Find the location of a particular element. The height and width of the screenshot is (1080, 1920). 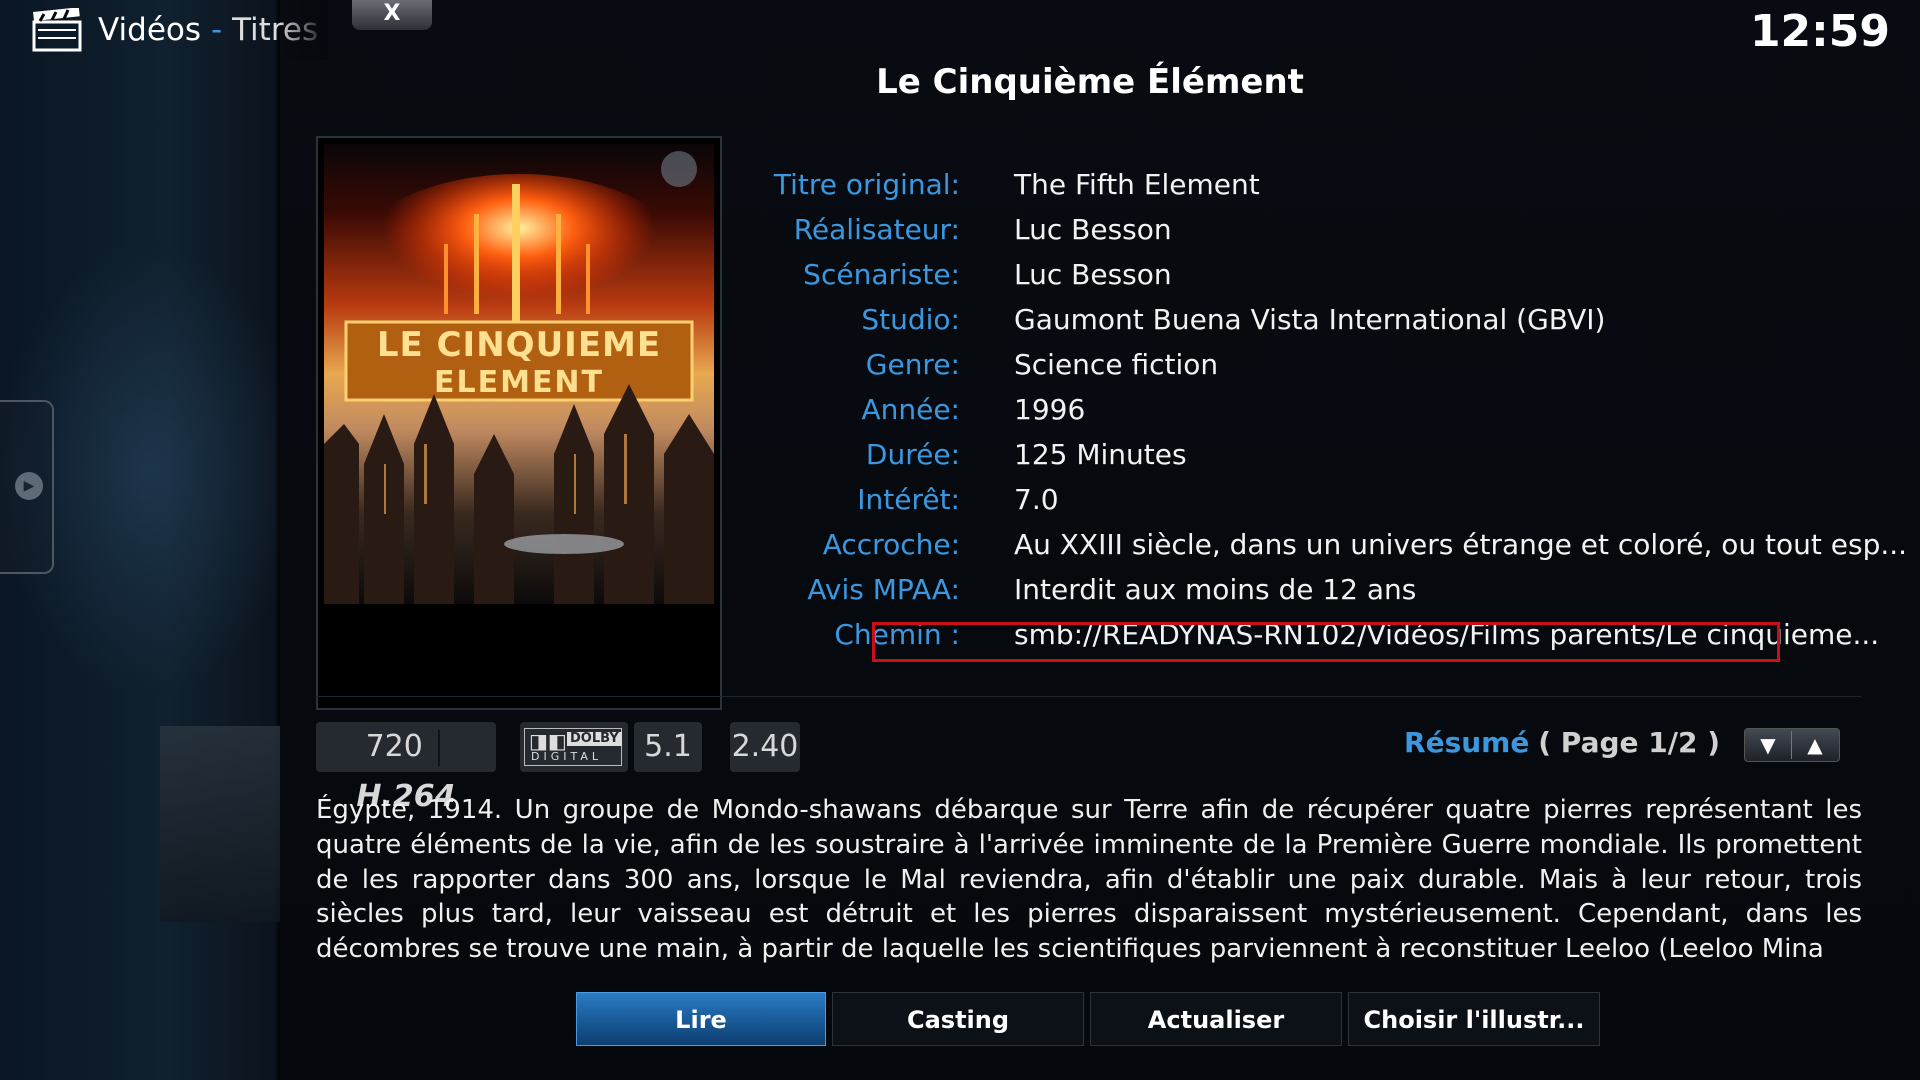

header-fade is located at coordinates (303, 30).